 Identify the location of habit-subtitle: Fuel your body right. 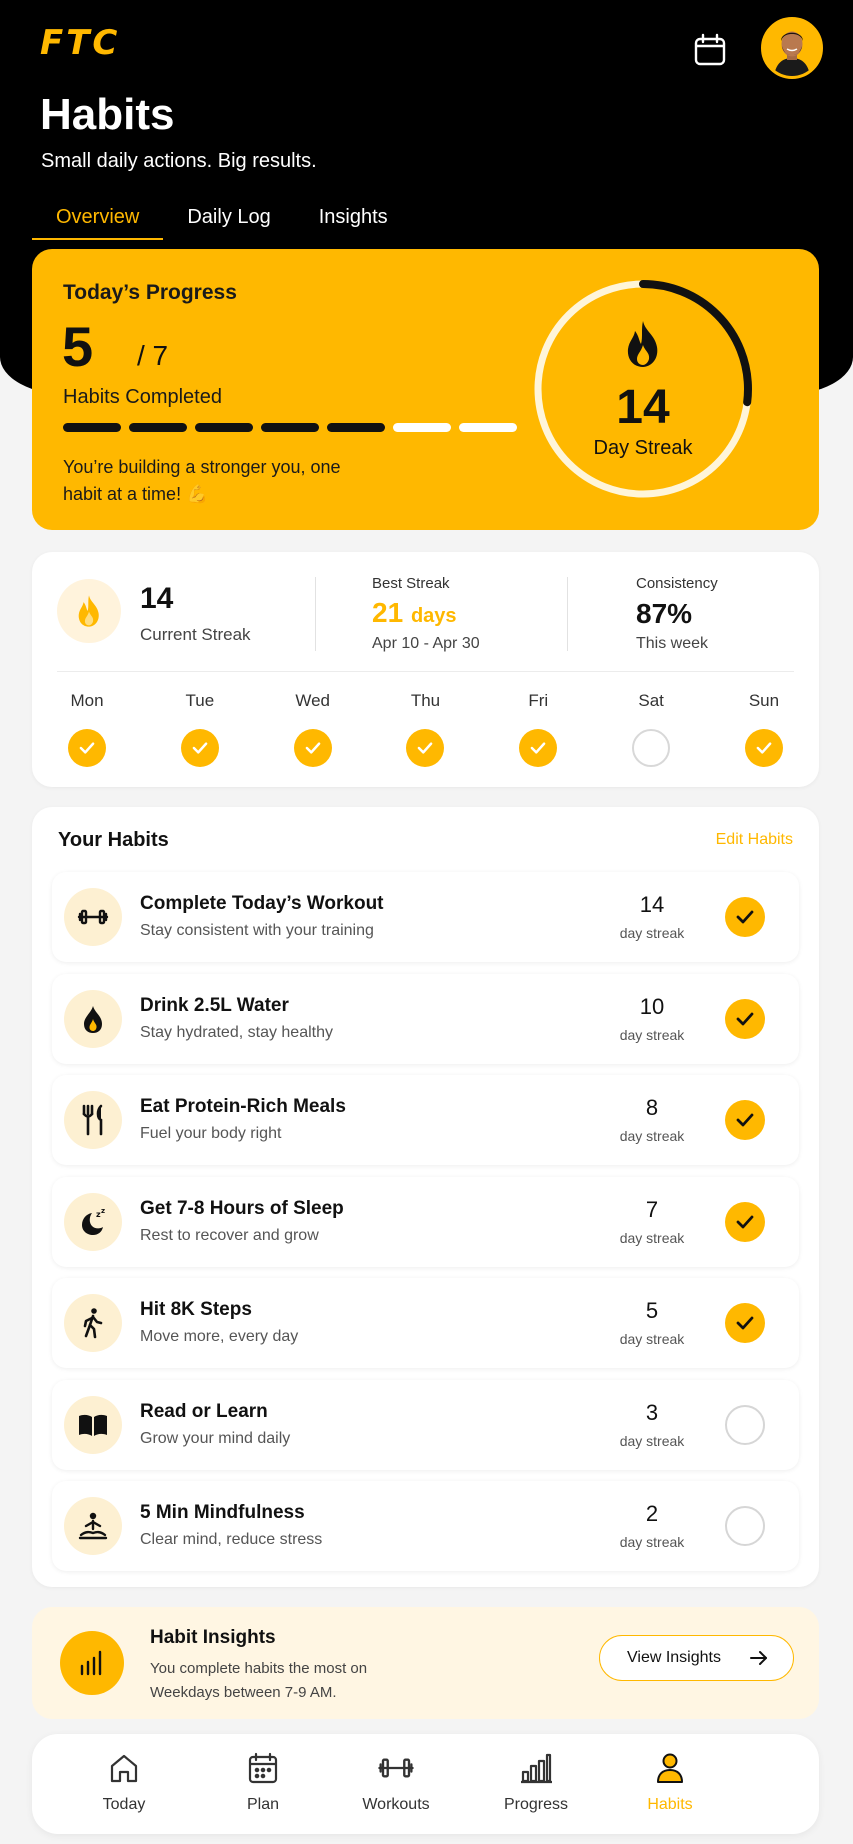
(211, 1133).